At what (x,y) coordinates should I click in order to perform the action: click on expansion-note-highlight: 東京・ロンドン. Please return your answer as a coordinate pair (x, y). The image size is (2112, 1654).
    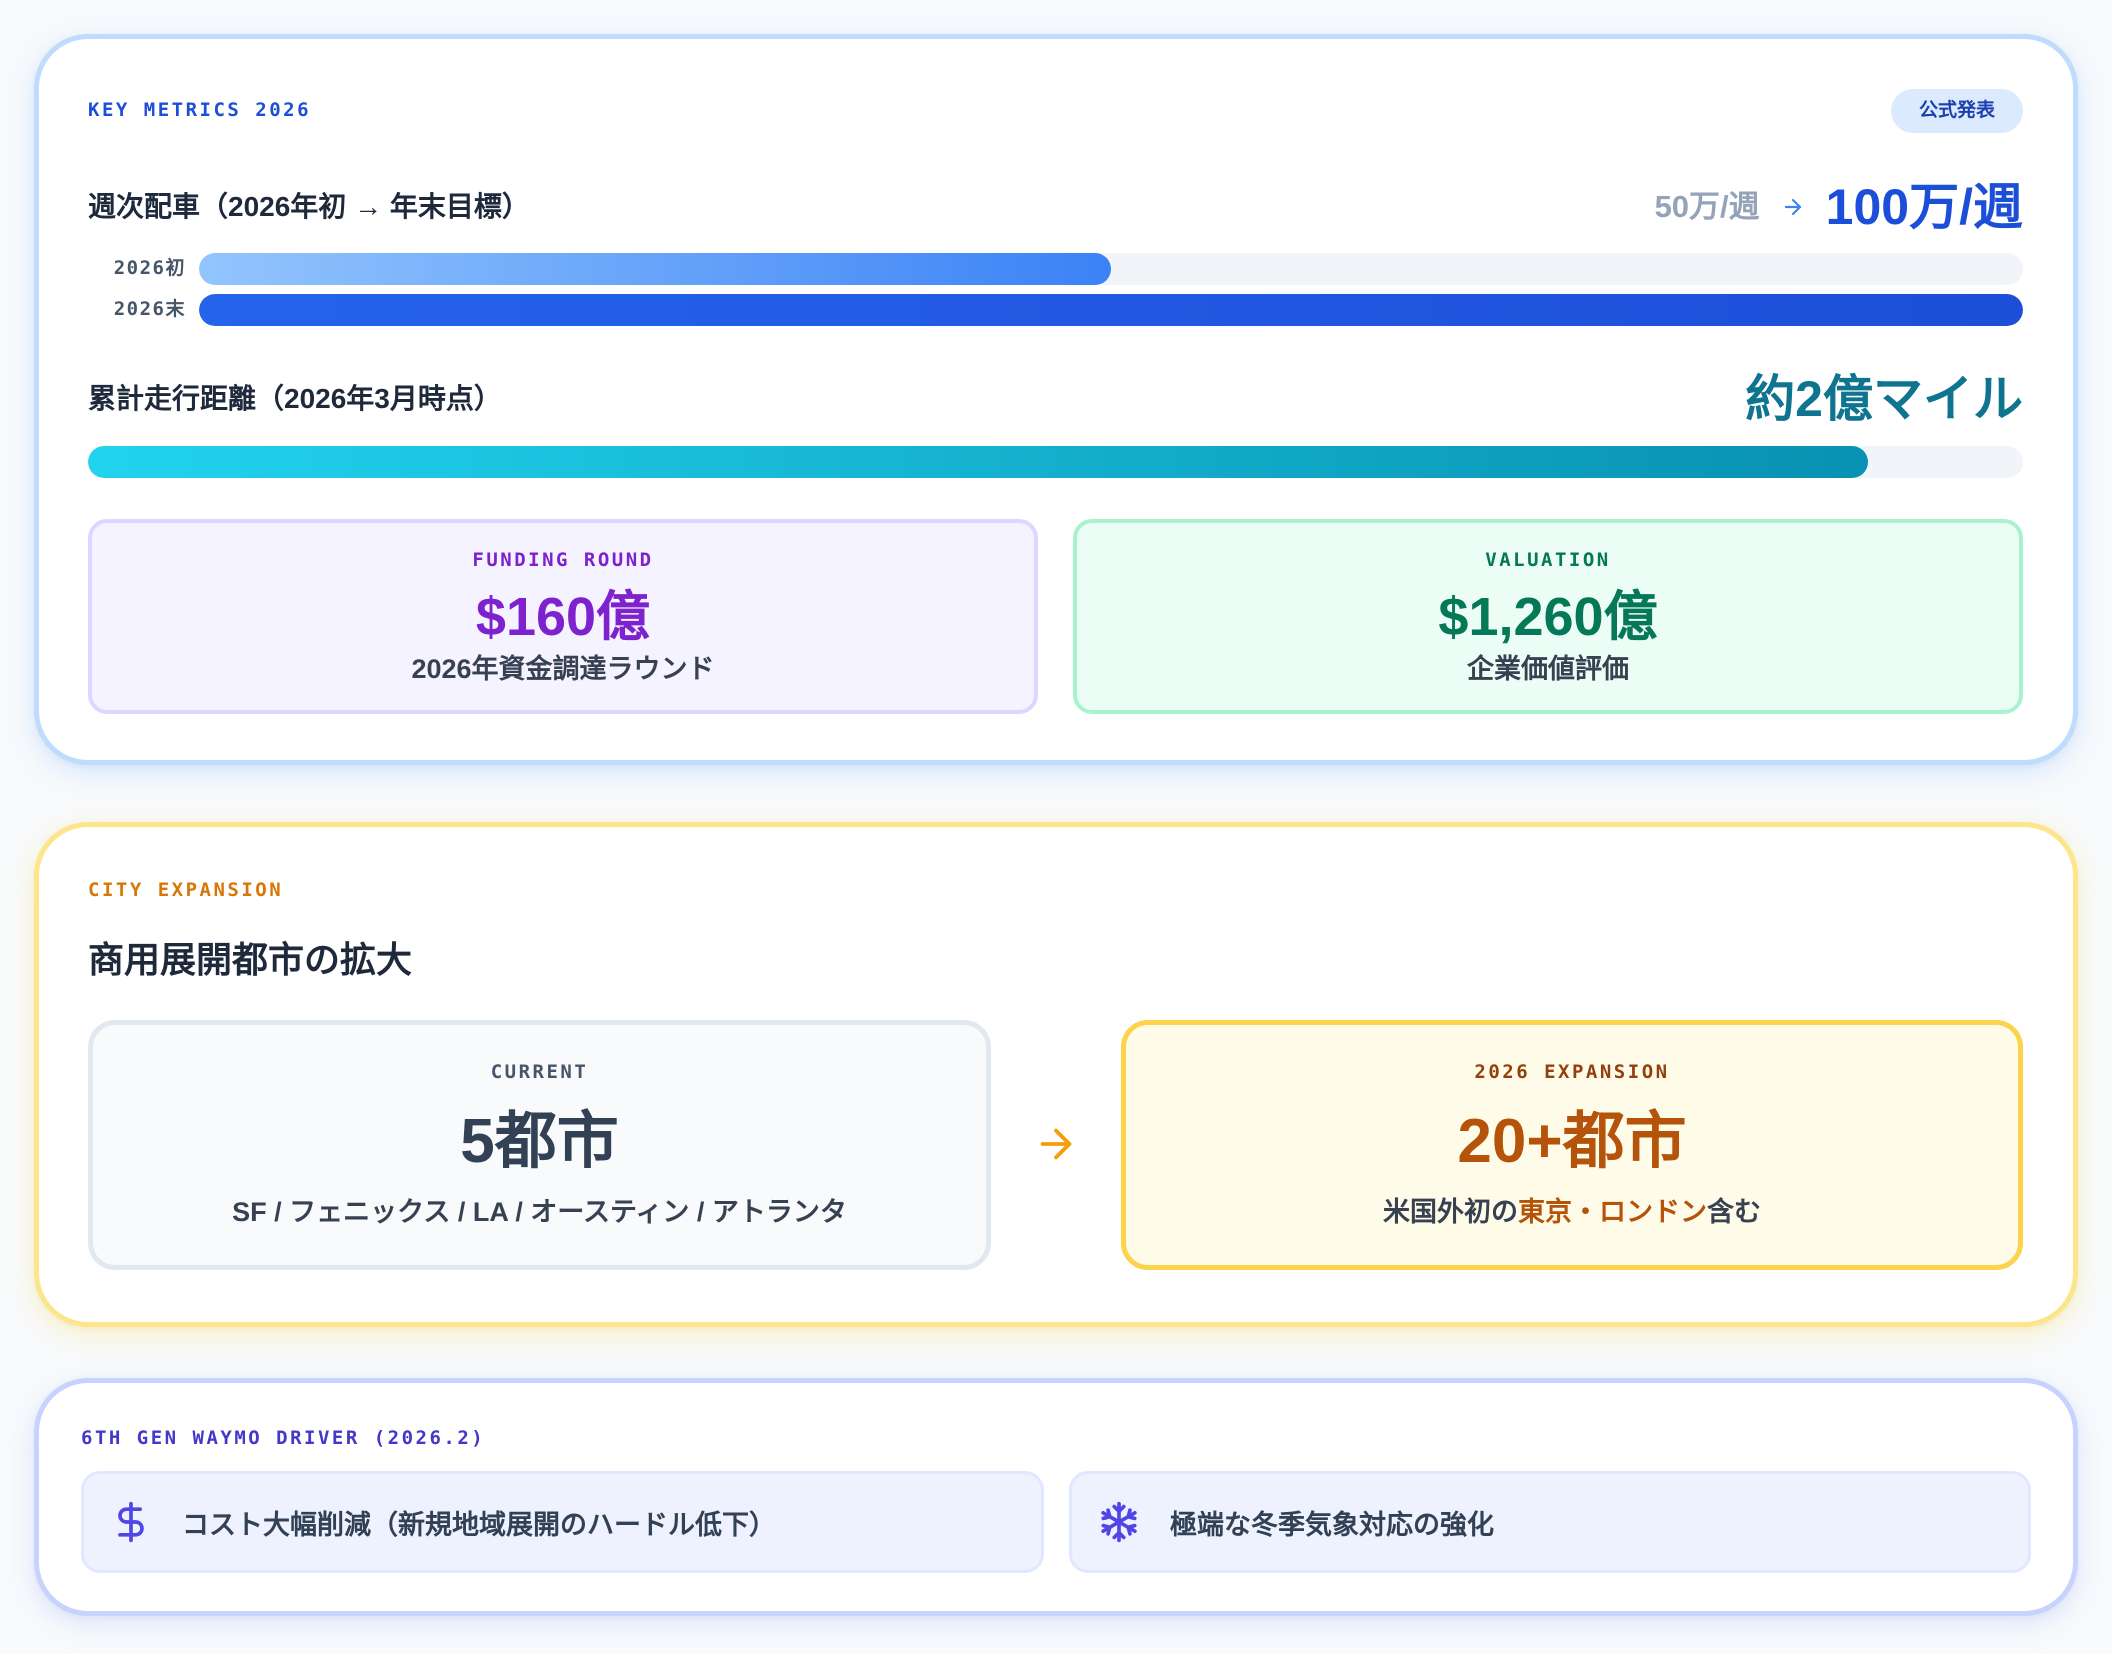
    Looking at the image, I should click on (1612, 1212).